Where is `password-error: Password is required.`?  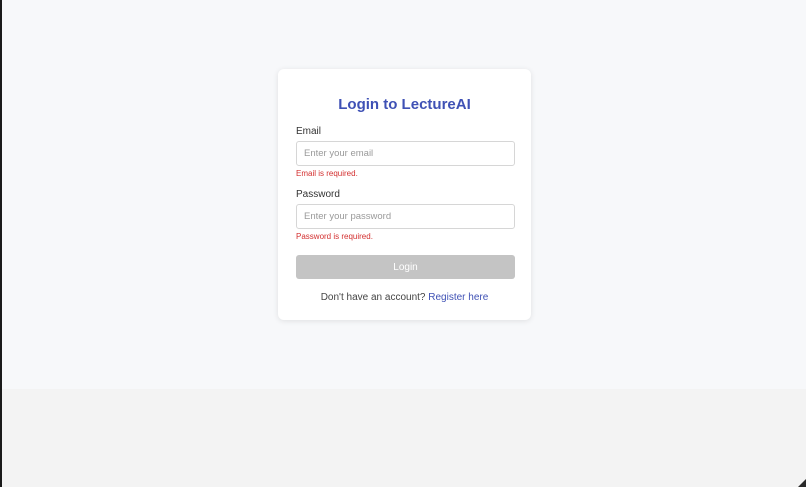 password-error: Password is required. is located at coordinates (334, 236).